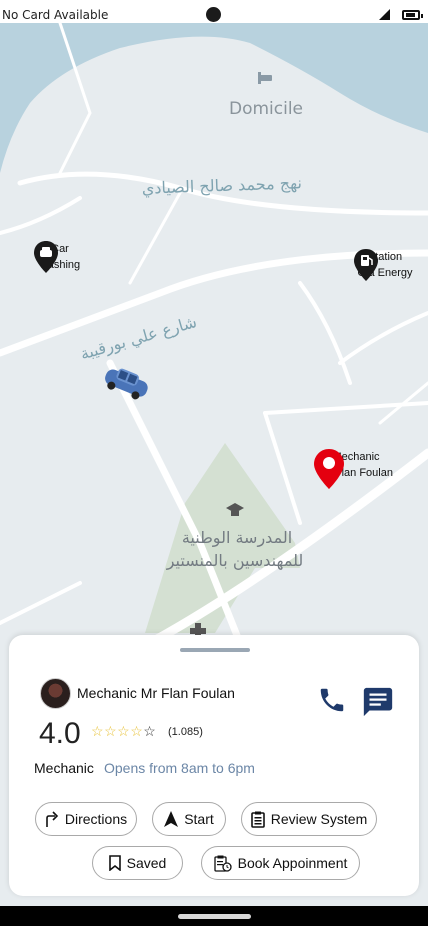 The height and width of the screenshot is (926, 428). Describe the element at coordinates (222, 863) in the screenshot. I see `appointment-icon` at that location.